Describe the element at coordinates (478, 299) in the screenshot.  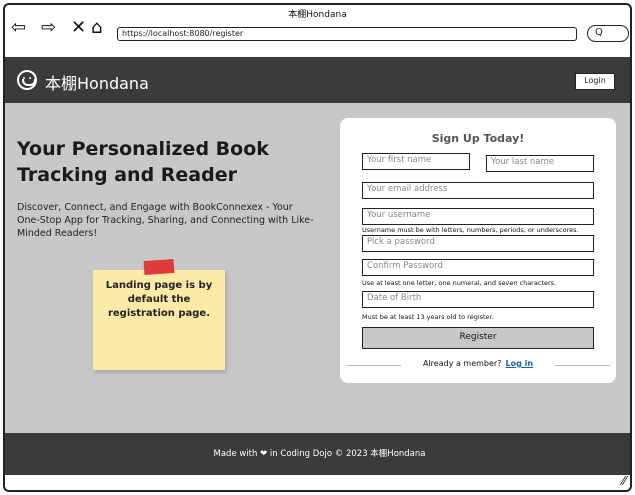
I see `dob-field: Date of Birth` at that location.